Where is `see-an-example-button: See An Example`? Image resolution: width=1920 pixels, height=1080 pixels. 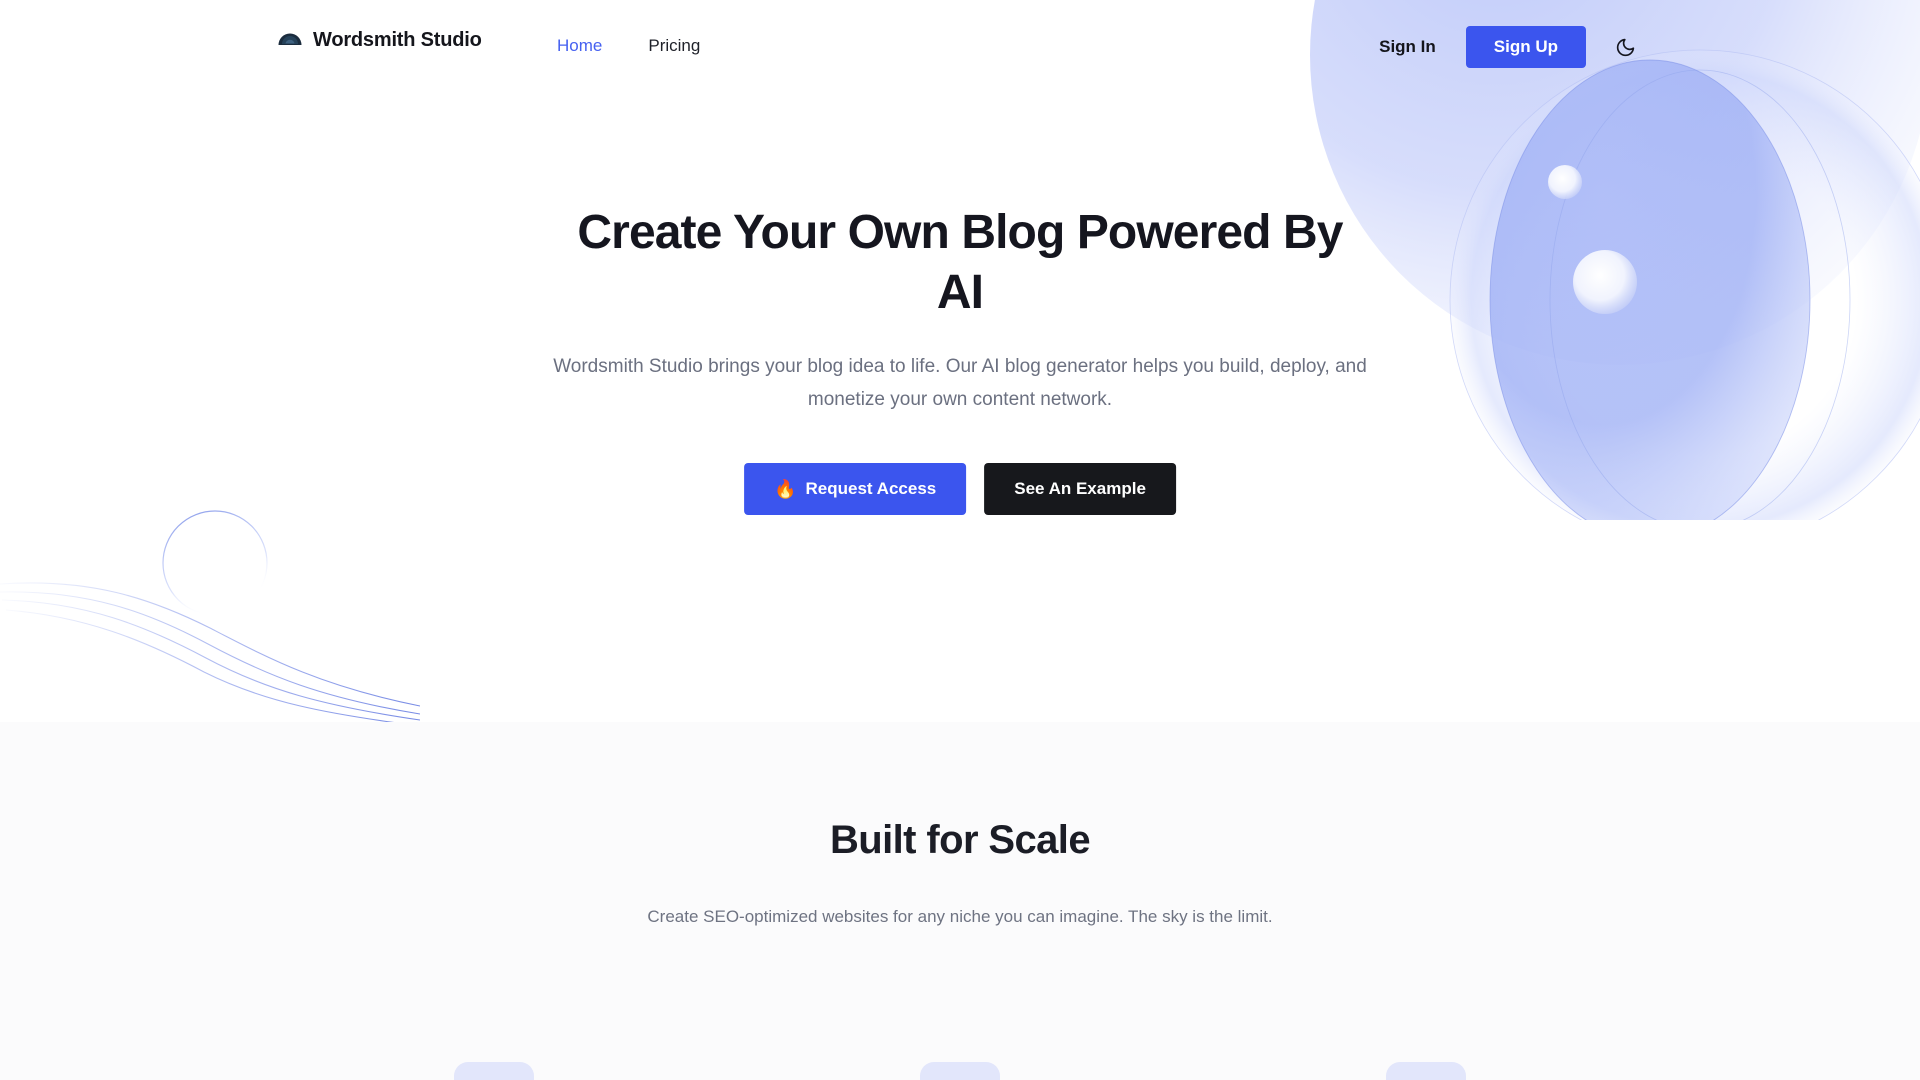 see-an-example-button: See An Example is located at coordinates (1080, 489).